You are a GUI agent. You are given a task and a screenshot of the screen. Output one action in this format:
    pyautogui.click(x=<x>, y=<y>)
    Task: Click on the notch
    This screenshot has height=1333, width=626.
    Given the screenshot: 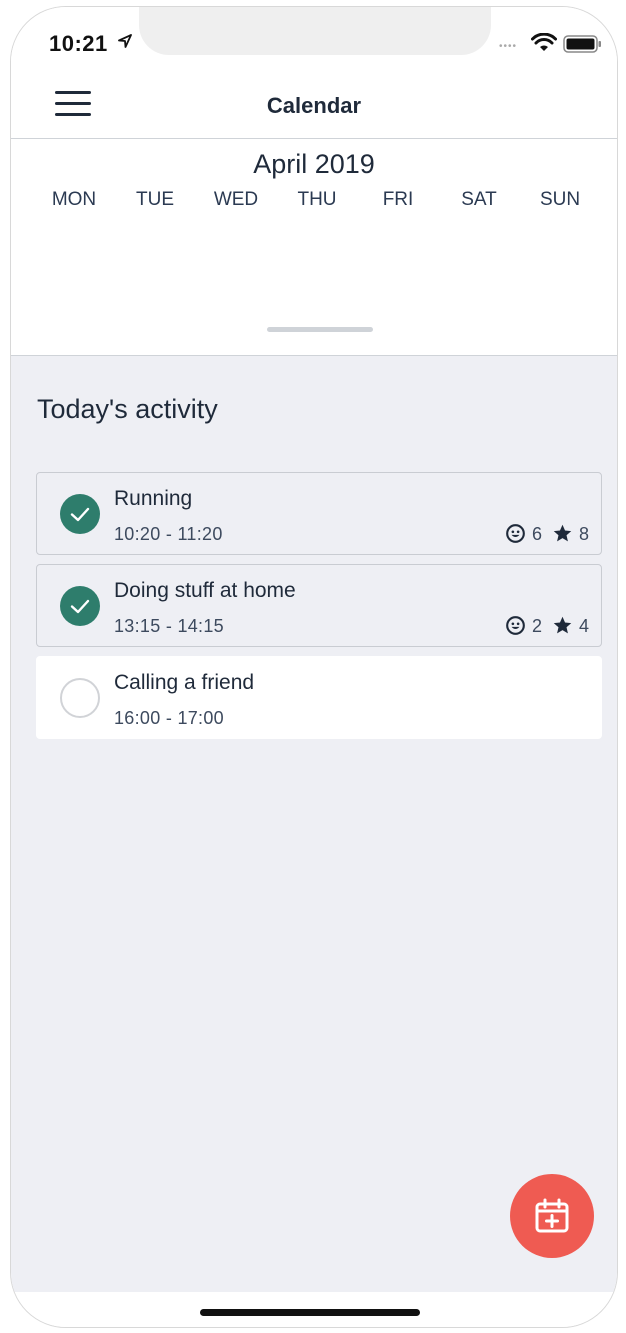 What is the action you would take?
    pyautogui.click(x=315, y=31)
    